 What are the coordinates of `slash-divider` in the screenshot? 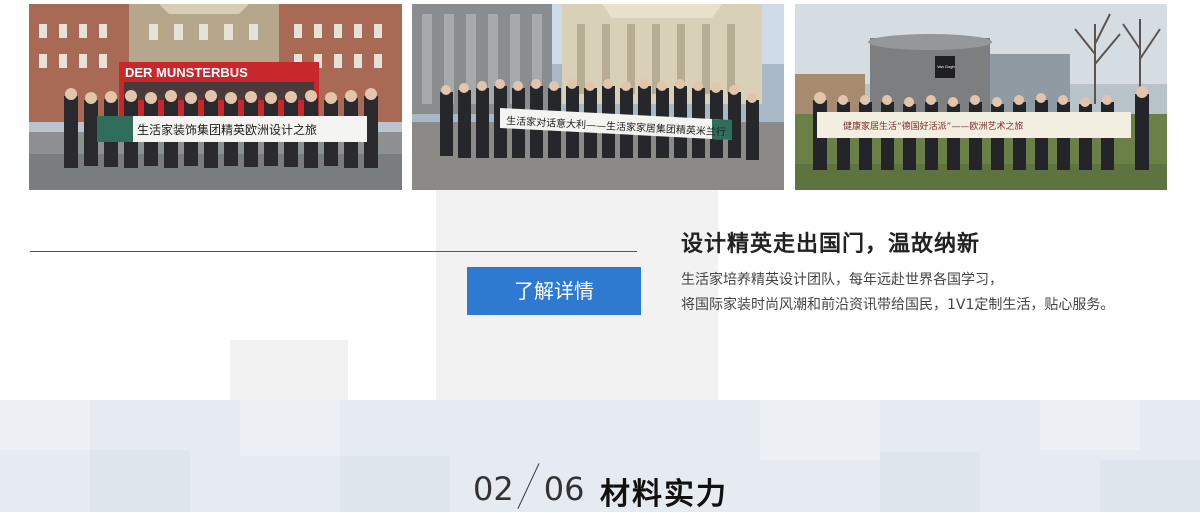 It's located at (529, 489).